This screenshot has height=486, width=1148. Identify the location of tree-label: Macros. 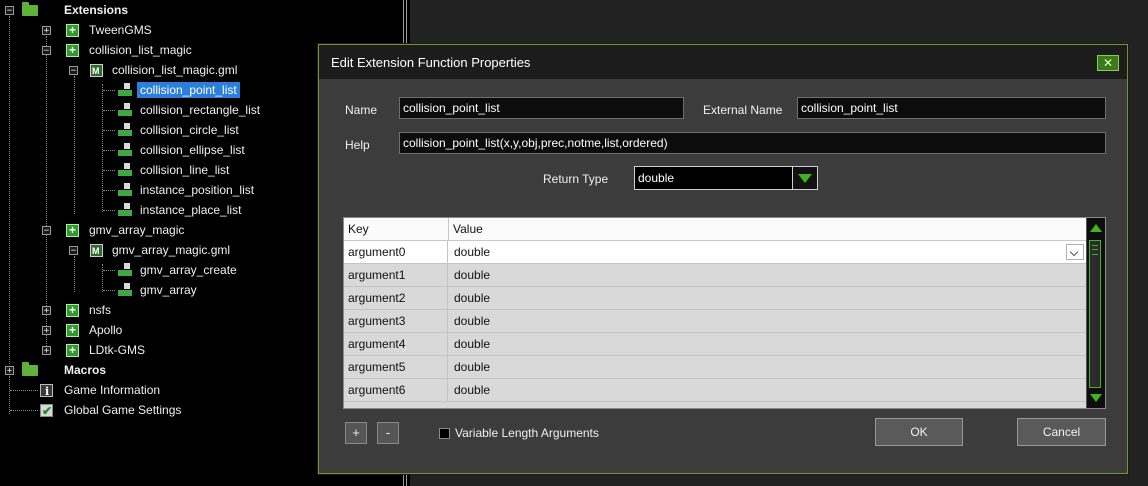
(85, 370).